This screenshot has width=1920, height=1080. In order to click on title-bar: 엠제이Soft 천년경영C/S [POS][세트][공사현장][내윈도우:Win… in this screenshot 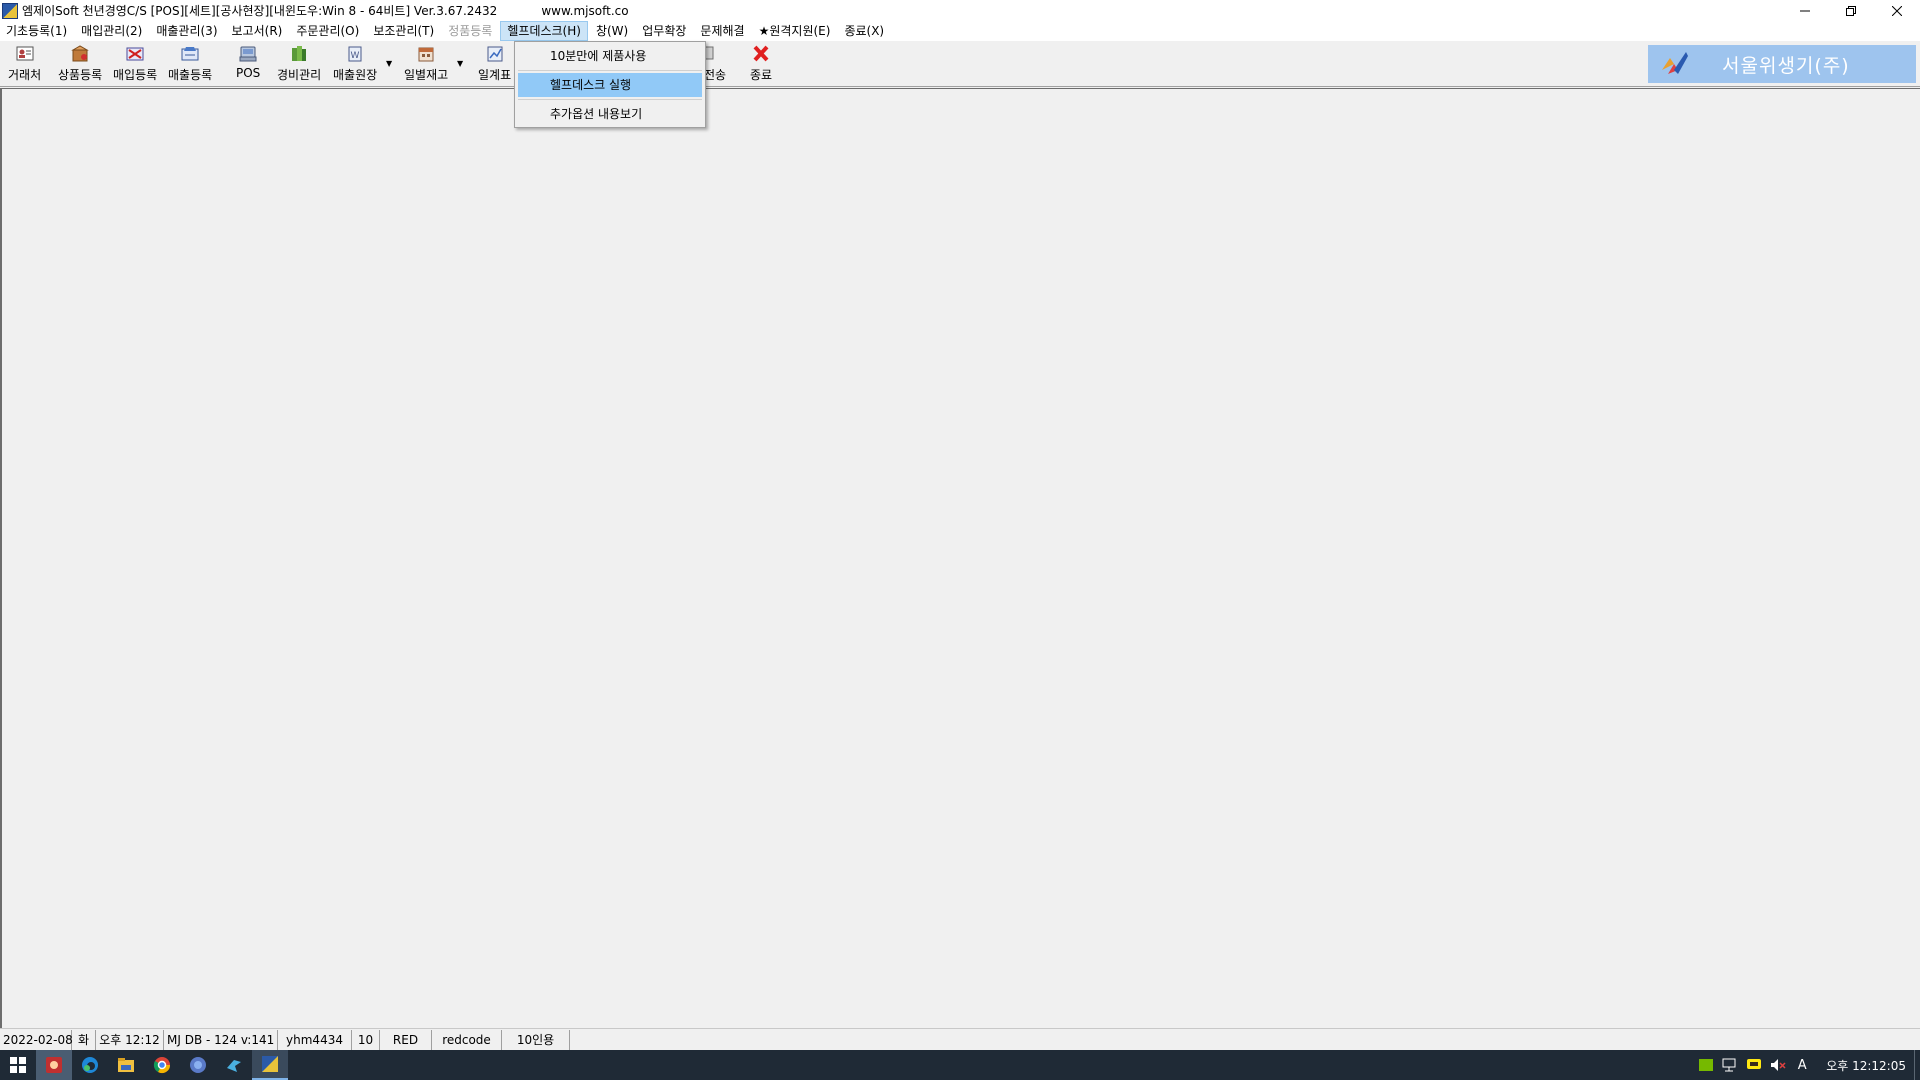, I will do `click(960, 10)`.